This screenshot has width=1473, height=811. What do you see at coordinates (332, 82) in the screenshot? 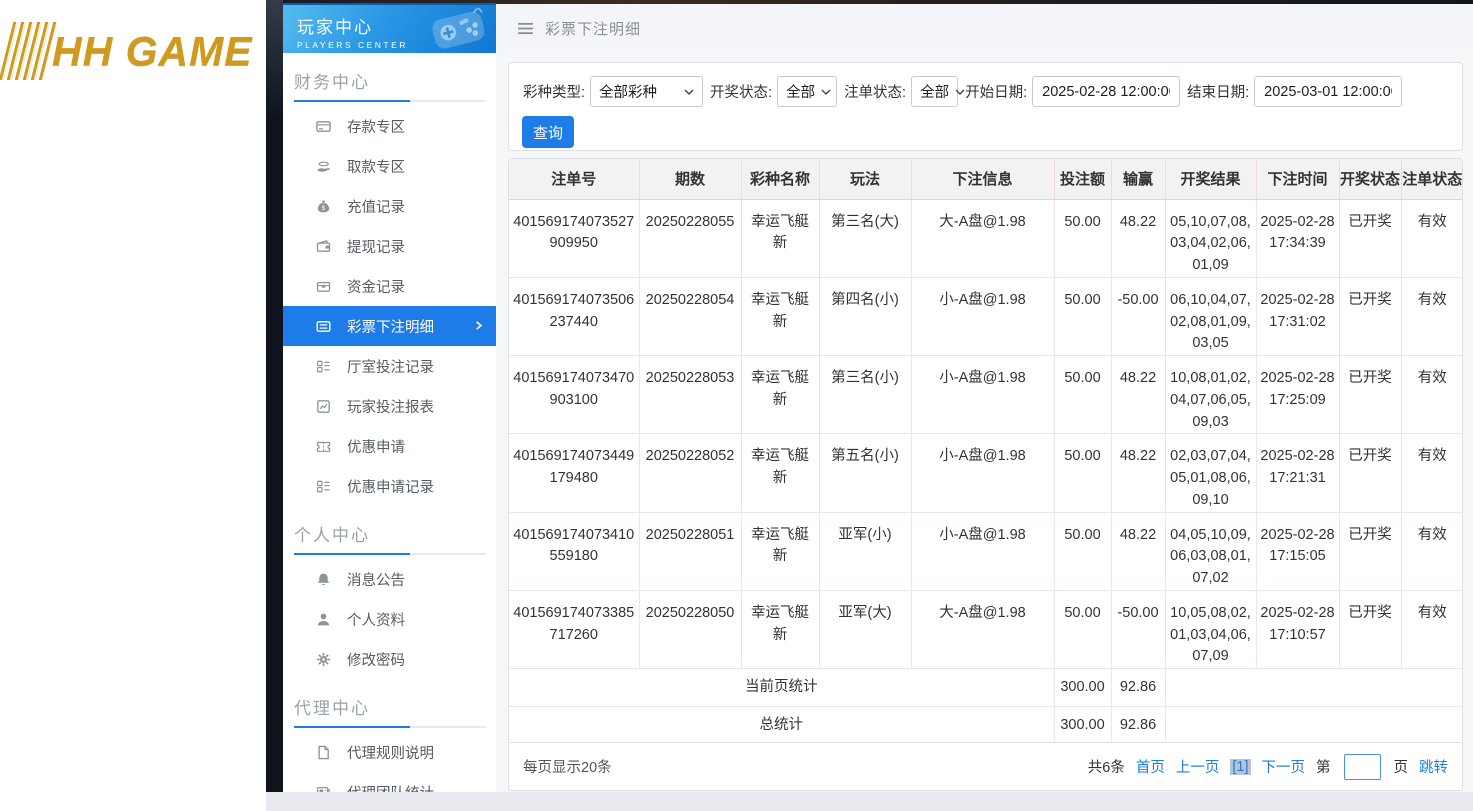
I see `sidebar-section-title: 财务中心` at bounding box center [332, 82].